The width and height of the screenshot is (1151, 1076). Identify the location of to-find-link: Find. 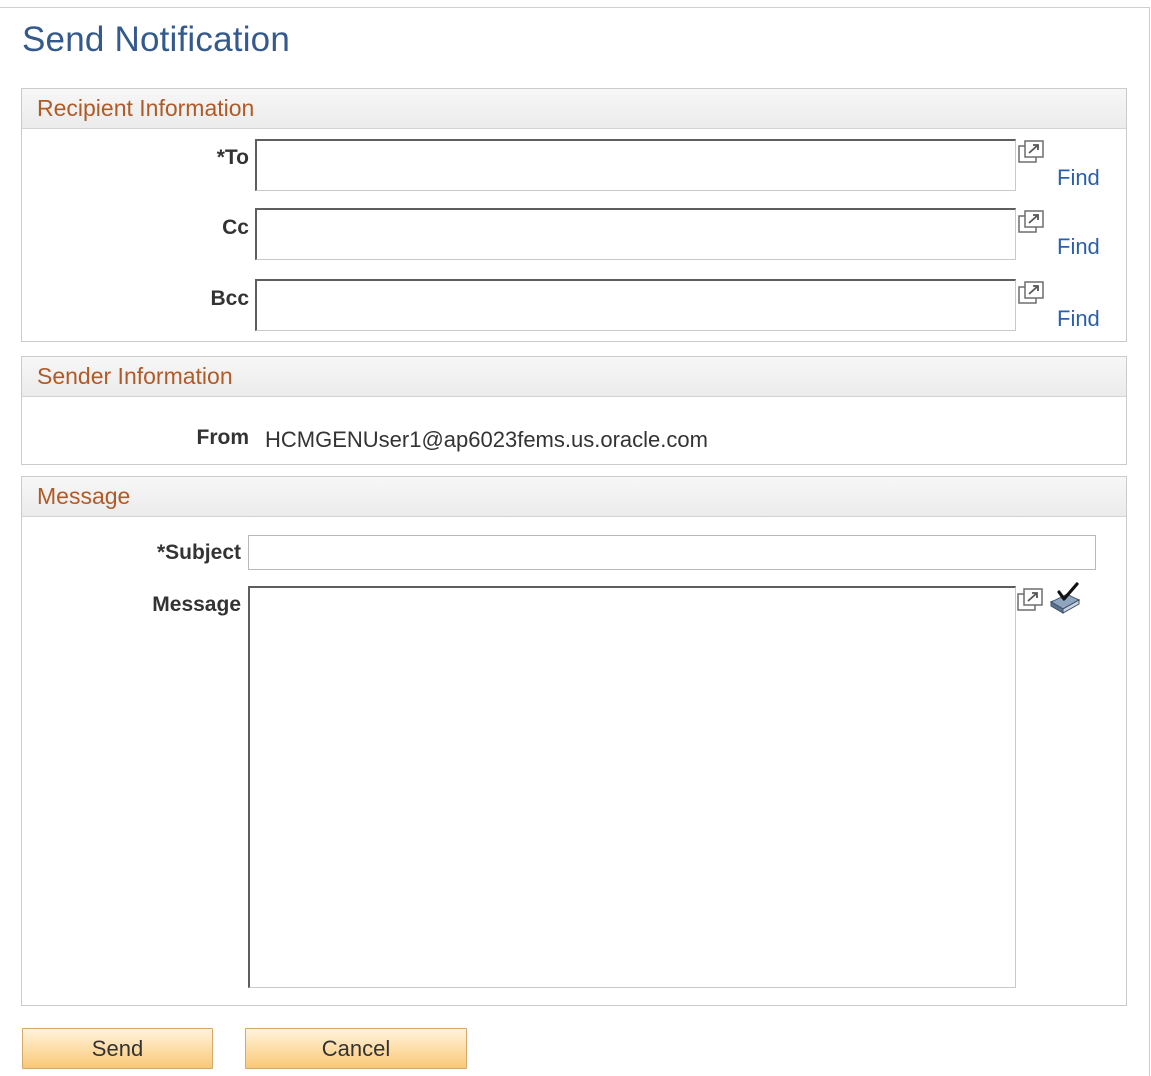
(1078, 178).